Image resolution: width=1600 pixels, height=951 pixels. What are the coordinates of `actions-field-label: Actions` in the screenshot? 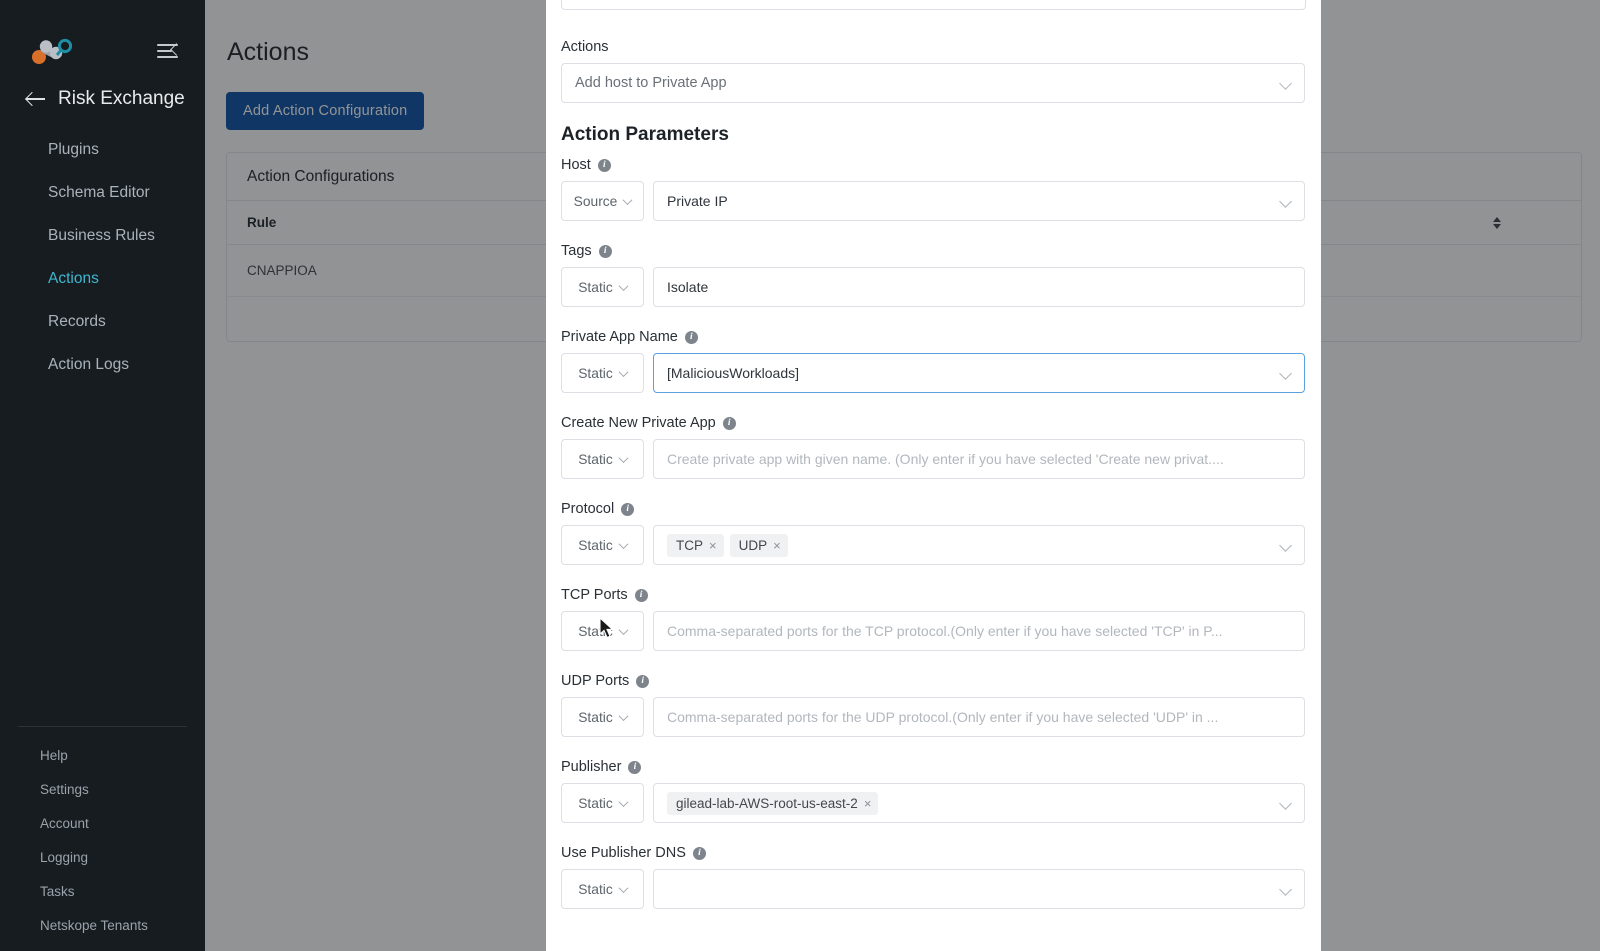 It's located at (585, 47).